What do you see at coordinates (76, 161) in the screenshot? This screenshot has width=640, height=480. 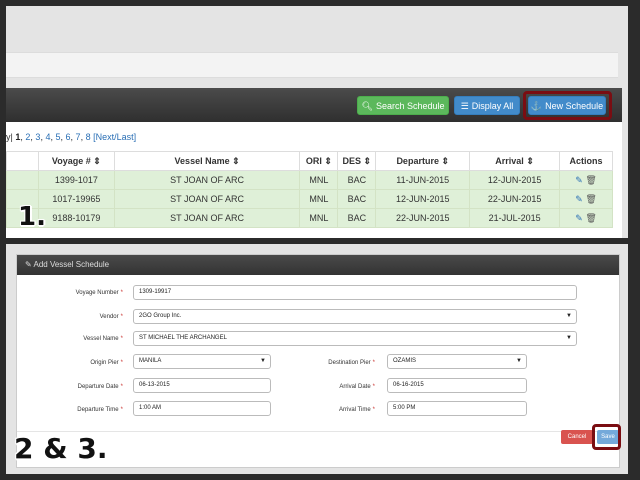 I see `column-header: Voyage # ⇕` at bounding box center [76, 161].